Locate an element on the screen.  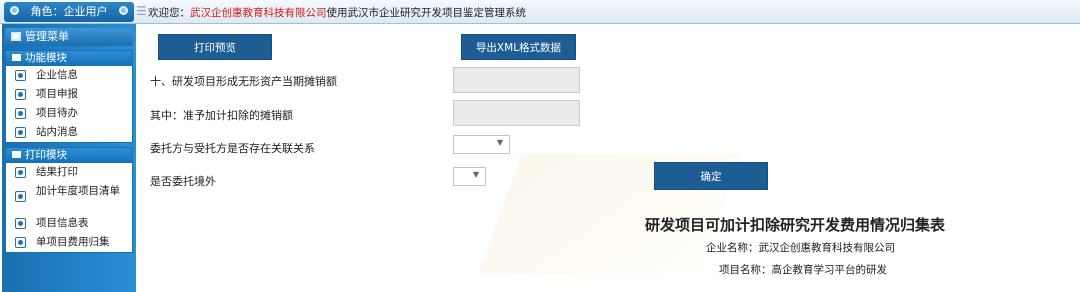
company-name: 武汉企创惠教育科技有限公司 is located at coordinates (258, 13).